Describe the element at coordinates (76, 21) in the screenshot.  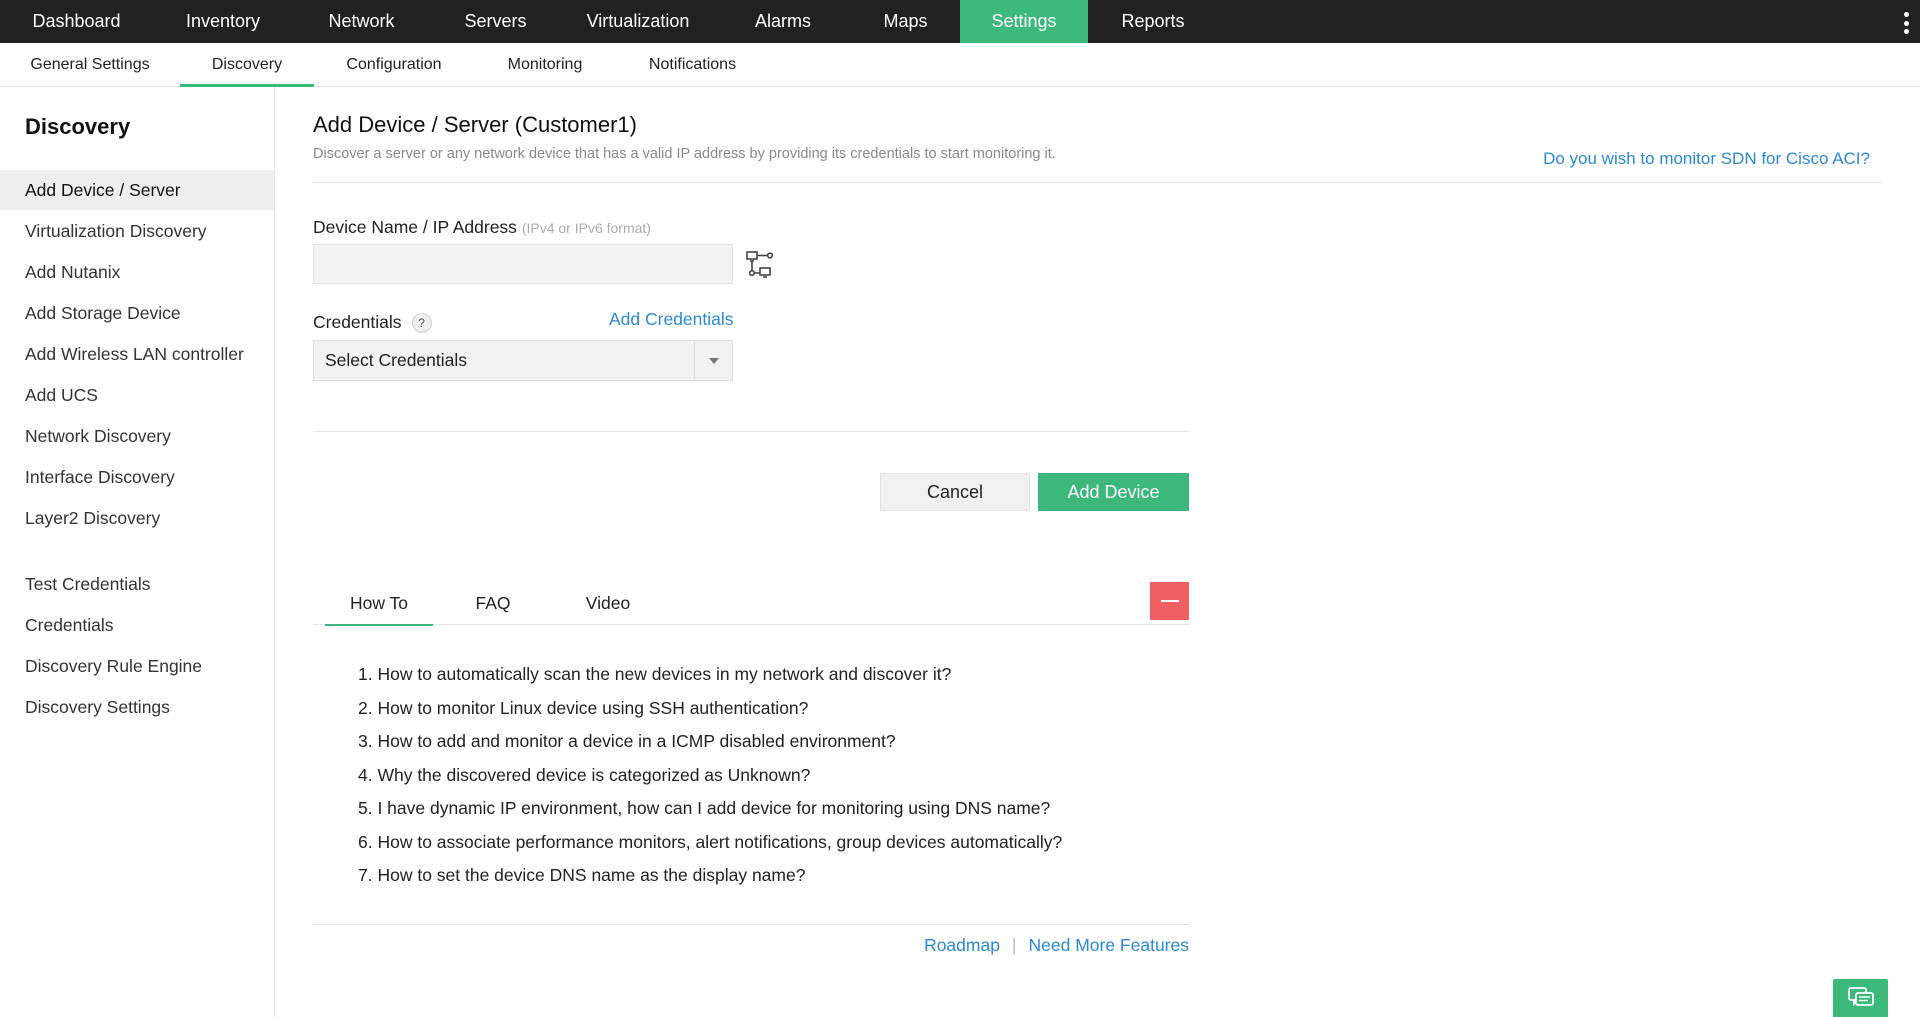
I see `nav-dashboard: Dashboard` at that location.